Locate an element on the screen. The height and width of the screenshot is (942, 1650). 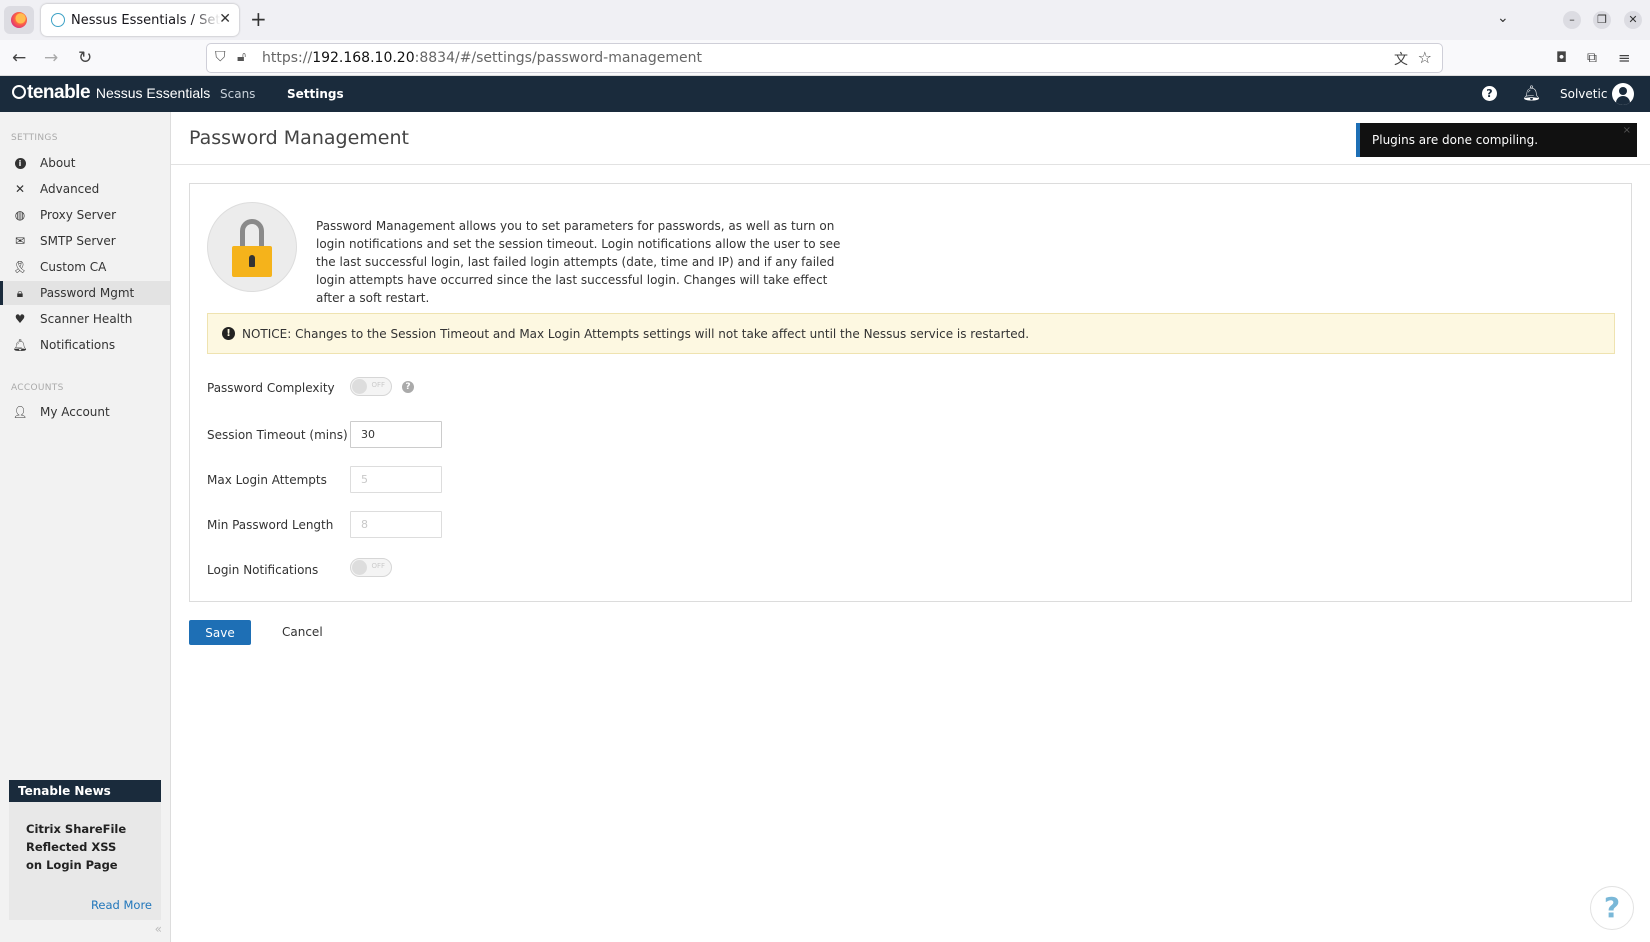
password-complexity-toggle: OFF is located at coordinates (371, 386).